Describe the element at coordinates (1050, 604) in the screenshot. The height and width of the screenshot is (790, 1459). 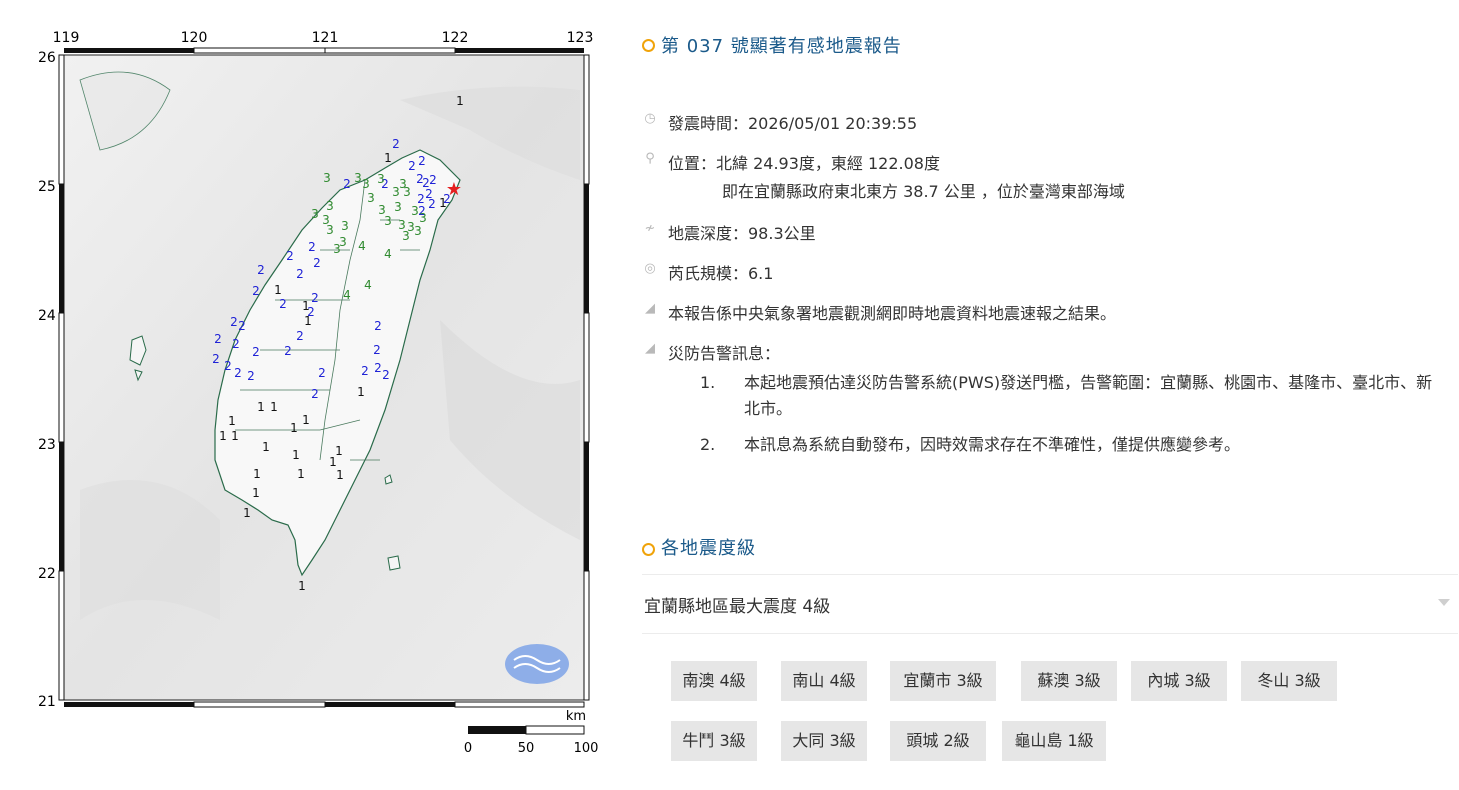
I see `region-collapse-header: 宜蘭縣地區最大震度 4級` at that location.